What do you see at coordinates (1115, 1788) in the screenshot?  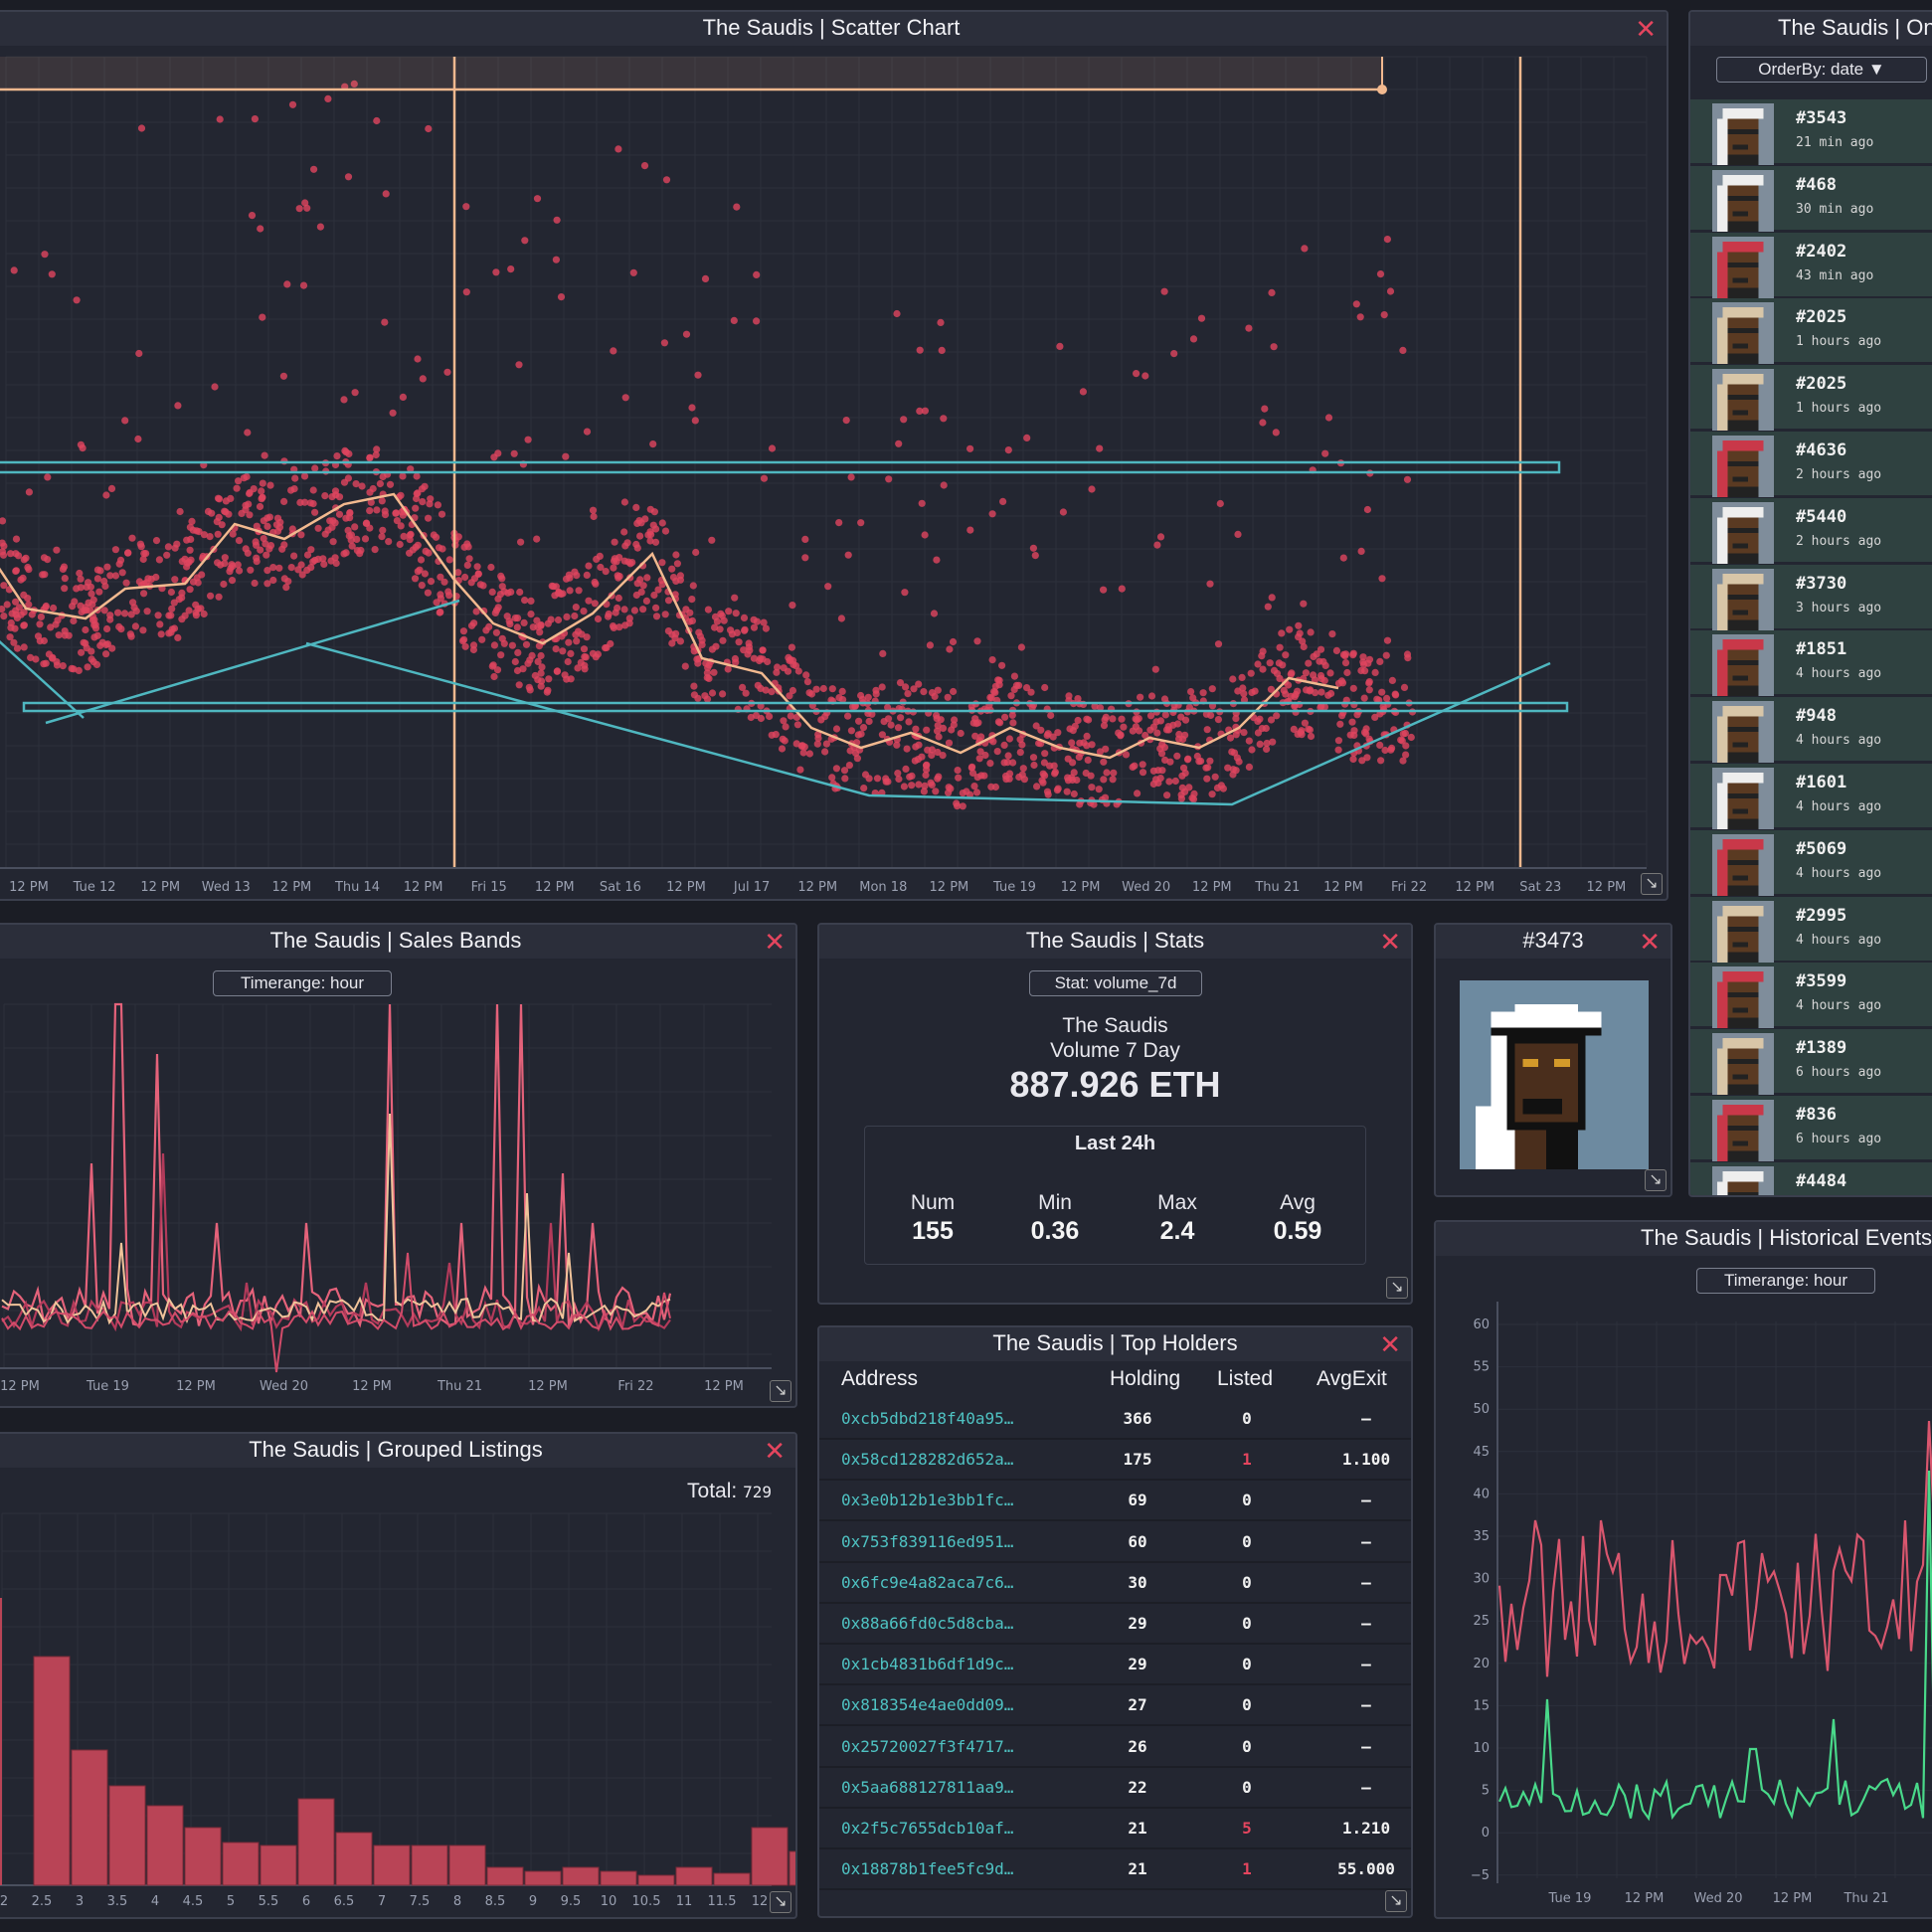 I see `table-row: 0x5aa688127811aa9… 22 0 –` at bounding box center [1115, 1788].